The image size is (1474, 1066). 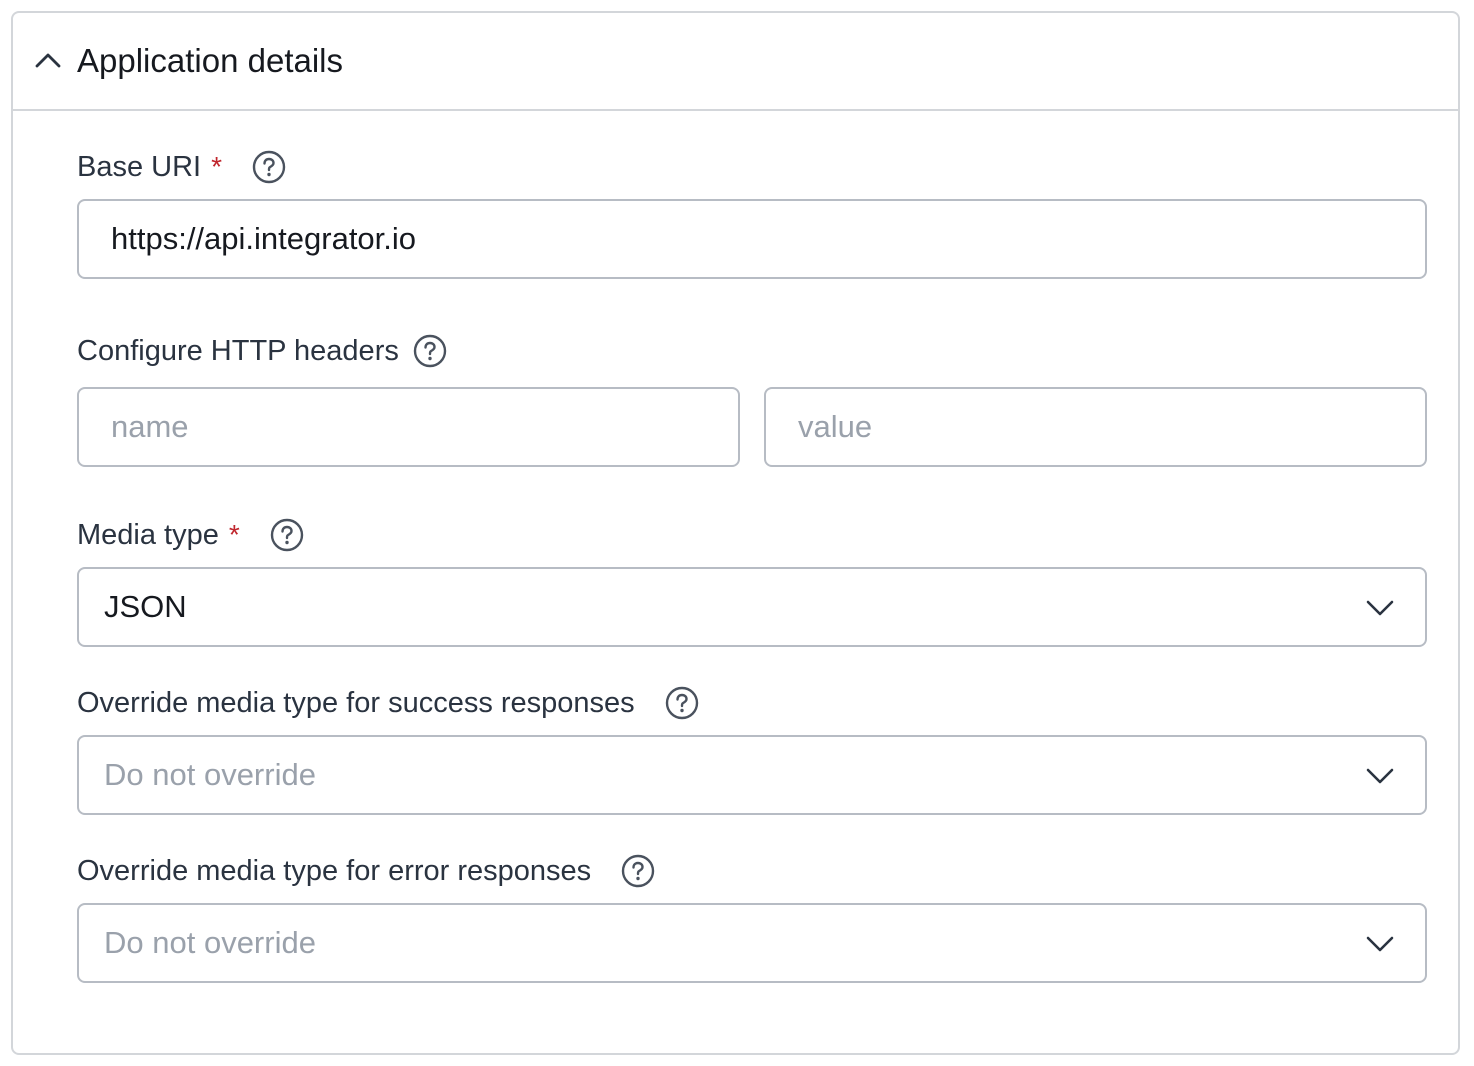 I want to click on header-value-input: value, so click(x=1095, y=427).